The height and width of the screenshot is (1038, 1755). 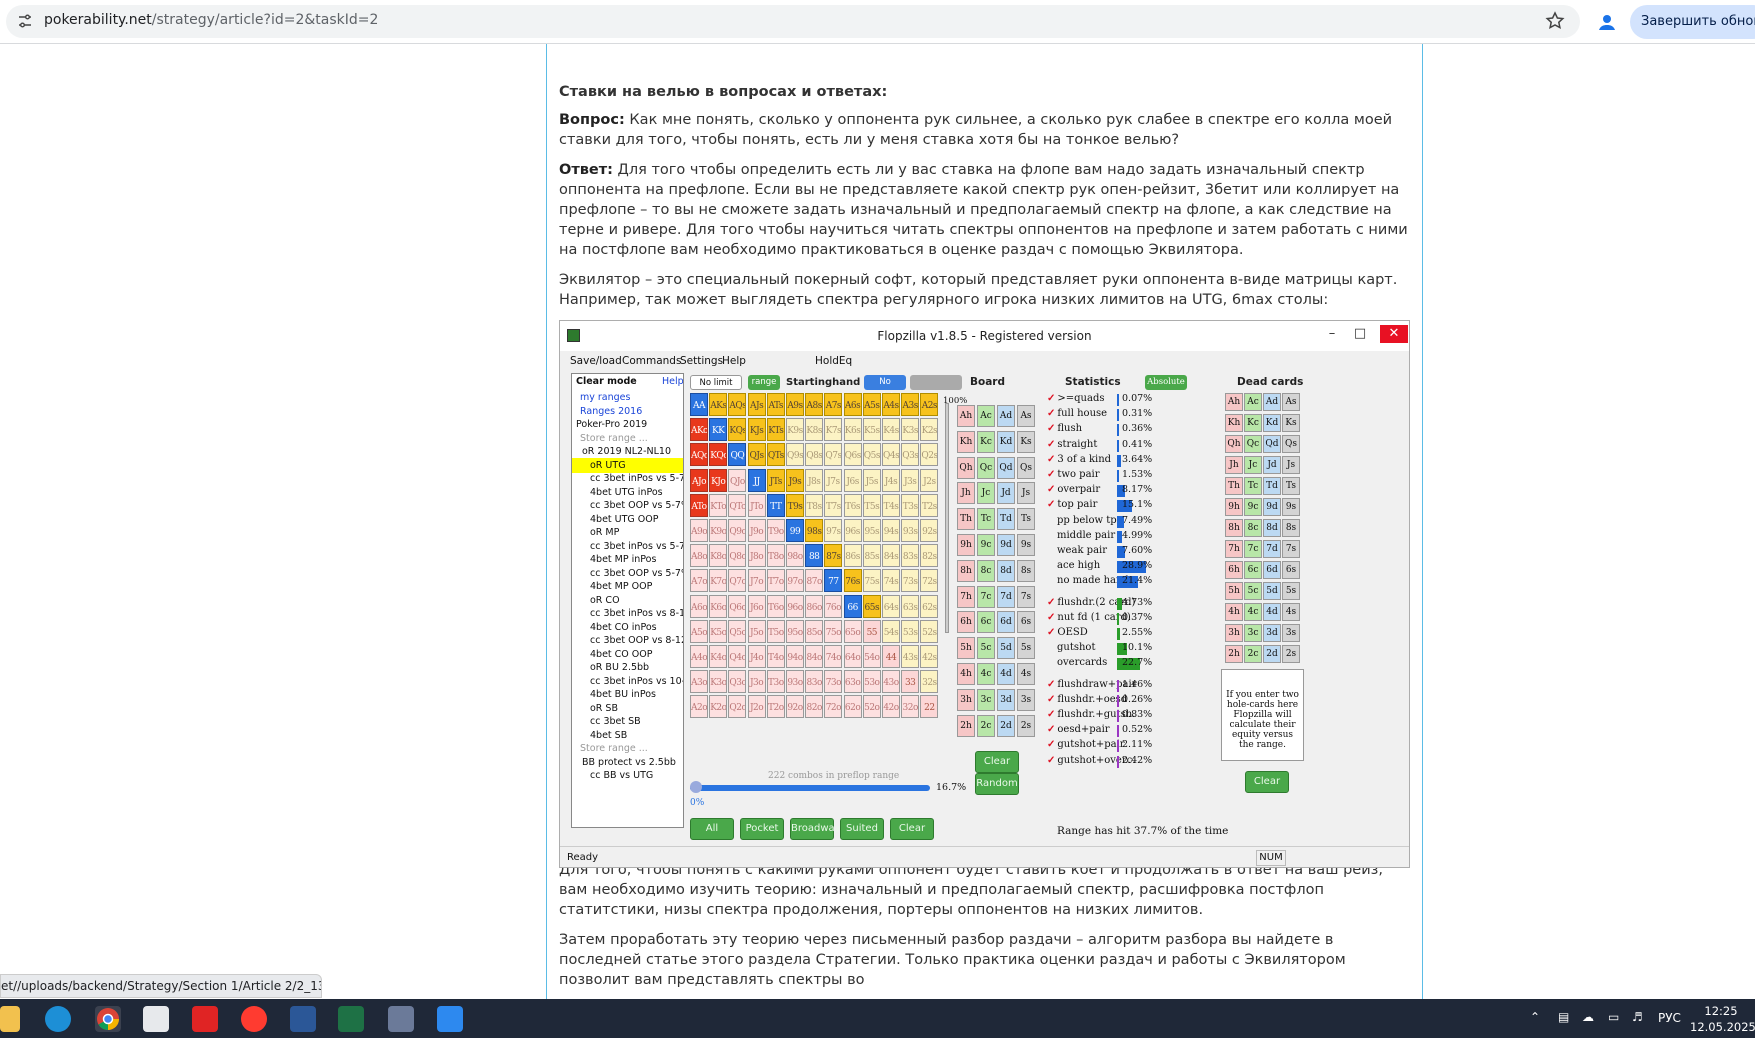 What do you see at coordinates (1394, 334) in the screenshot?
I see `close-icon: ✕` at bounding box center [1394, 334].